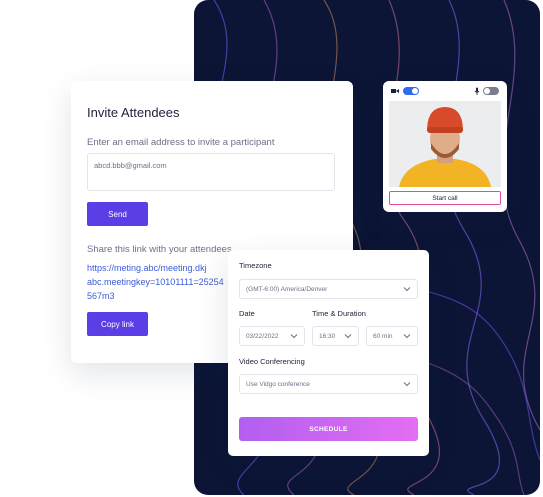  What do you see at coordinates (262, 336) in the screenshot?
I see `date-value: 03/22/2022` at bounding box center [262, 336].